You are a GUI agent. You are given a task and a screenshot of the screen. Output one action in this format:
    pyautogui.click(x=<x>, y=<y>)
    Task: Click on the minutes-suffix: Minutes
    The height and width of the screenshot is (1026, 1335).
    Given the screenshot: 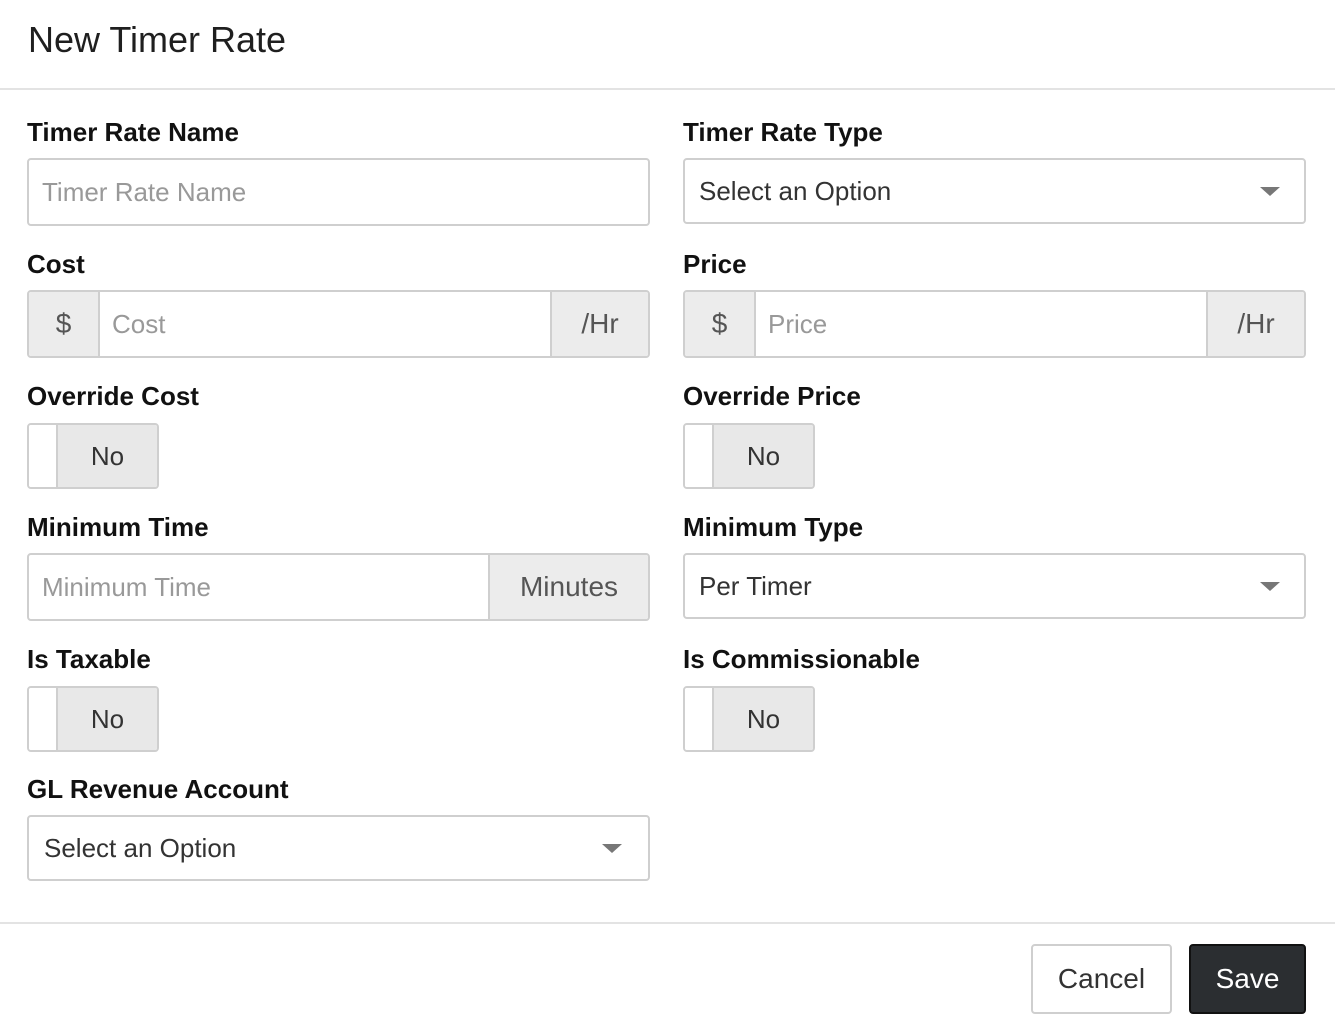 What is the action you would take?
    pyautogui.click(x=568, y=587)
    